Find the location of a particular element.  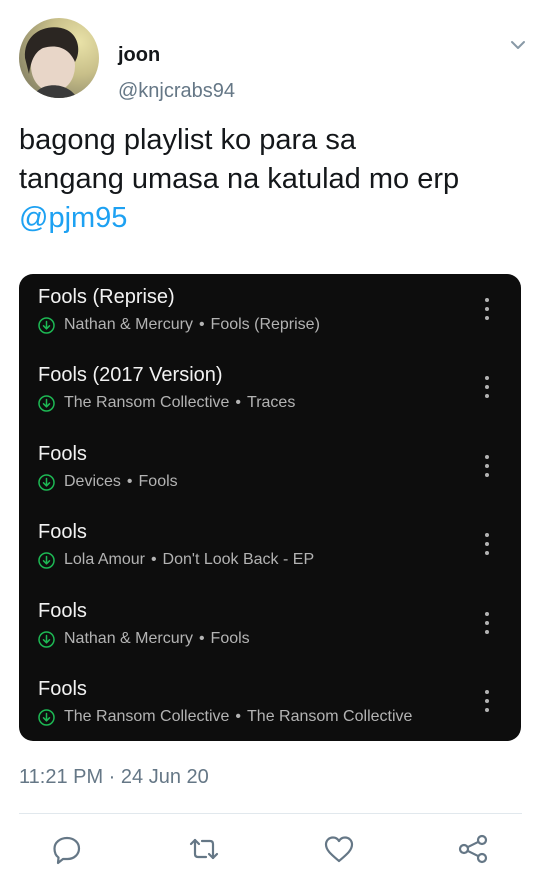

track-subtitle: The Ransom Collective • Traces is located at coordinates (166, 403).